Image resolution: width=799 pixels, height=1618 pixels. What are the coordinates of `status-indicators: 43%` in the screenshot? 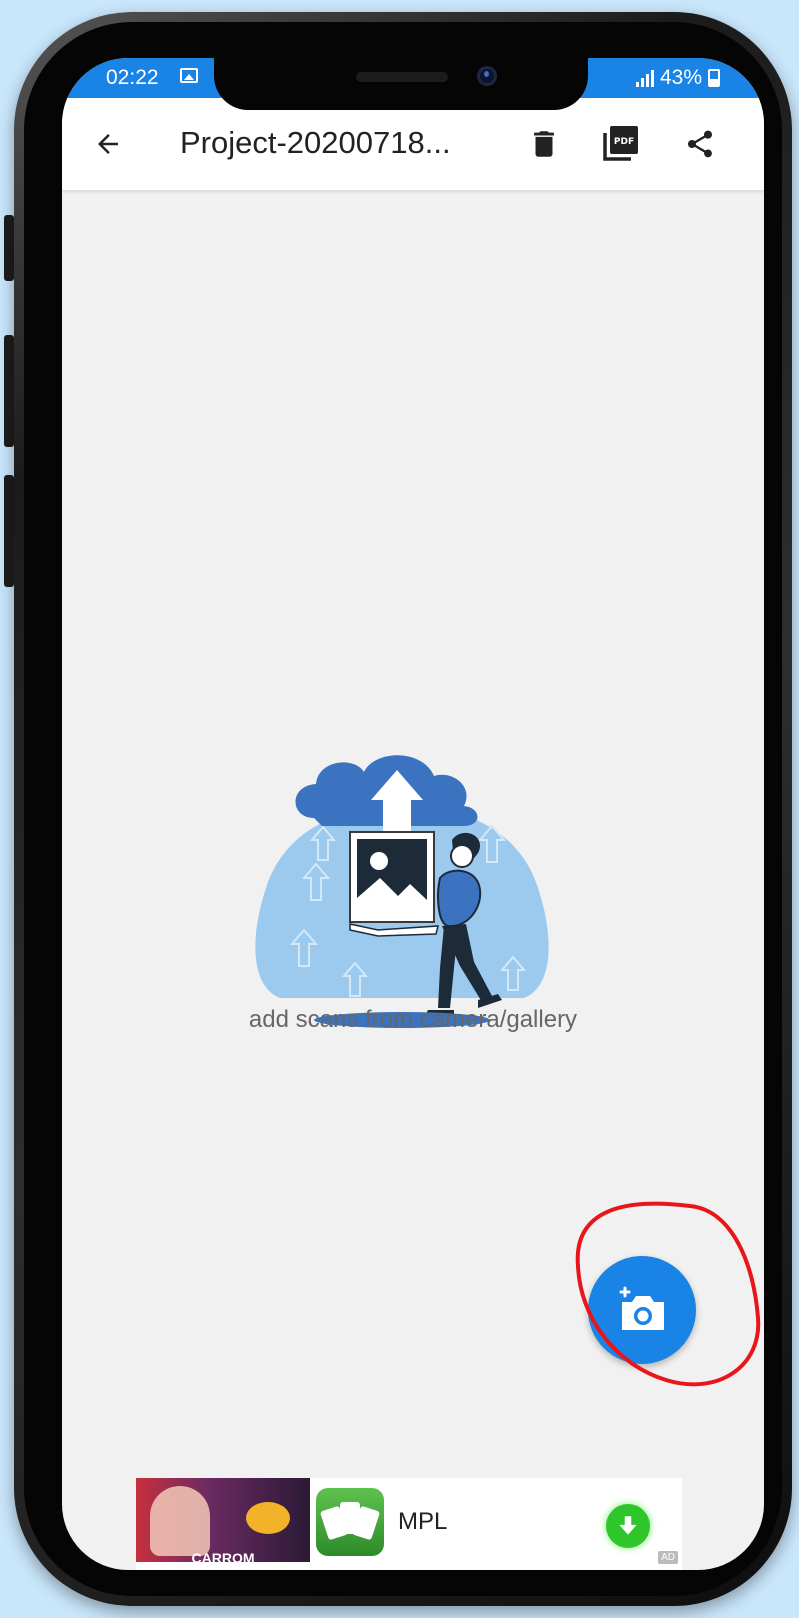 It's located at (677, 78).